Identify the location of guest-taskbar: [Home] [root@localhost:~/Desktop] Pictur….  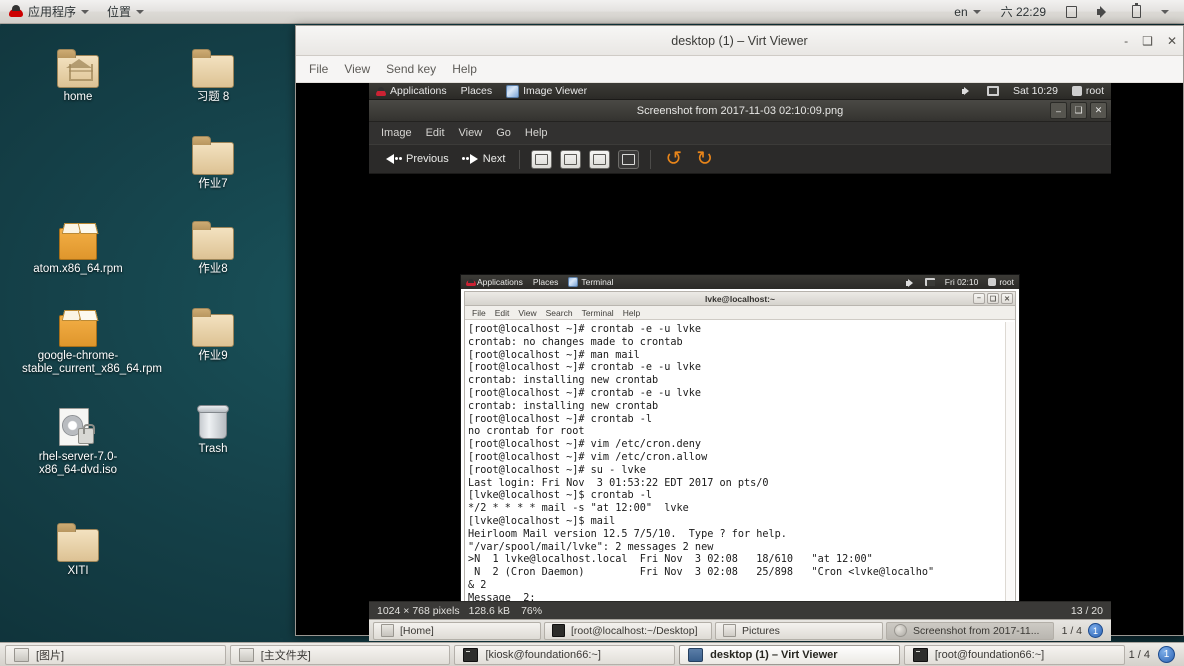
(740, 630).